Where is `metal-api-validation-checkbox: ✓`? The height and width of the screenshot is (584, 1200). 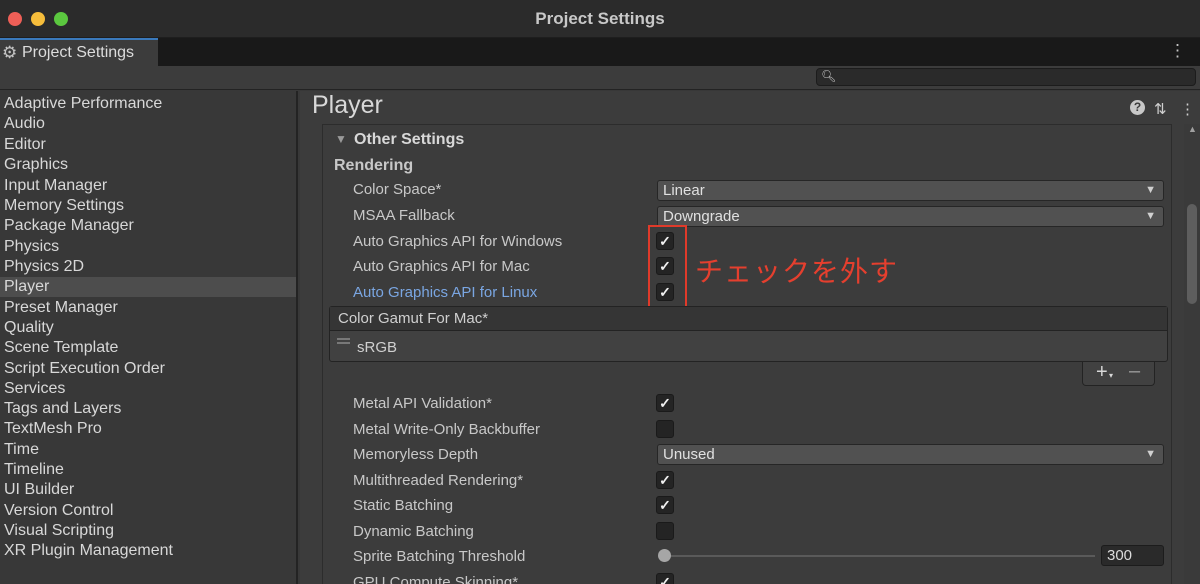 metal-api-validation-checkbox: ✓ is located at coordinates (665, 403).